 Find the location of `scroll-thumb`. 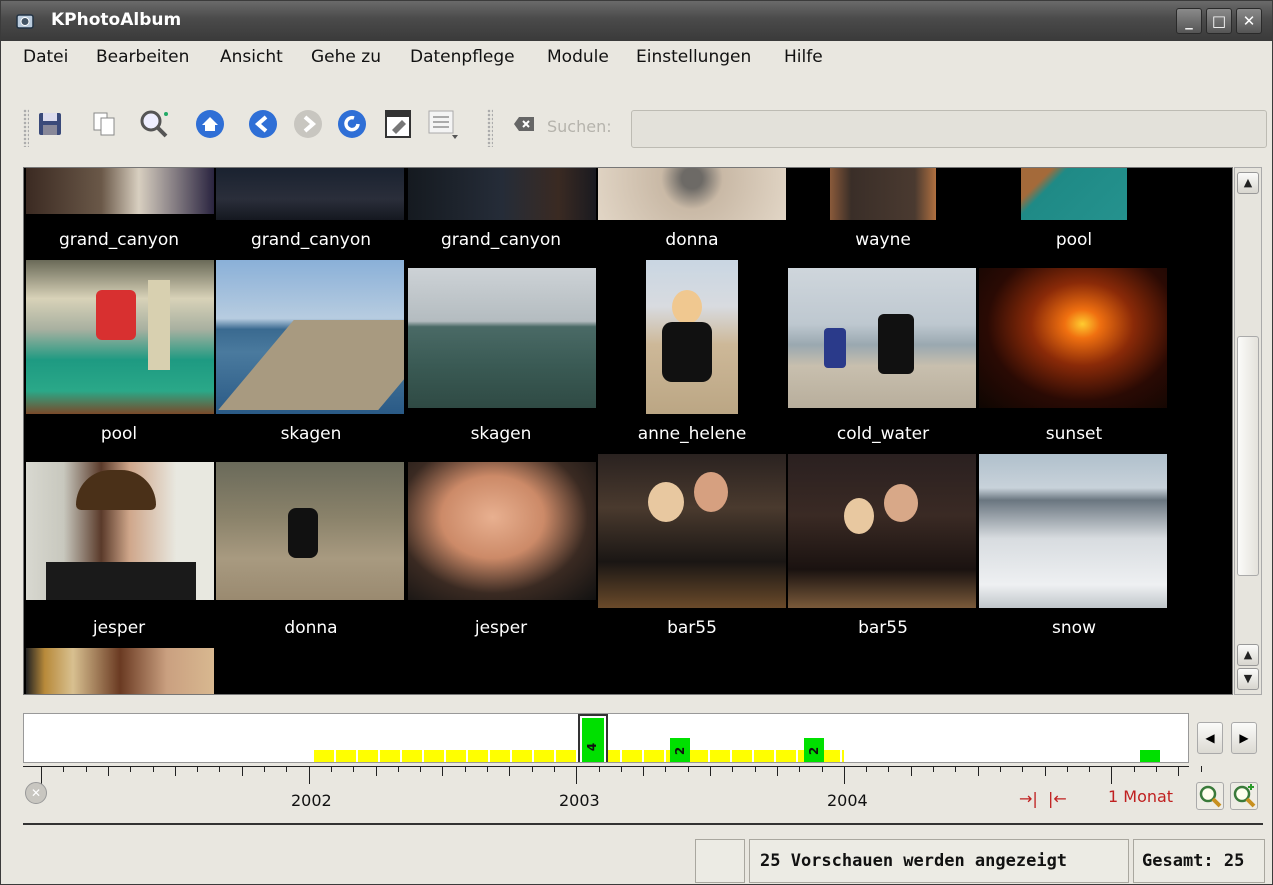

scroll-thumb is located at coordinates (1248, 456).